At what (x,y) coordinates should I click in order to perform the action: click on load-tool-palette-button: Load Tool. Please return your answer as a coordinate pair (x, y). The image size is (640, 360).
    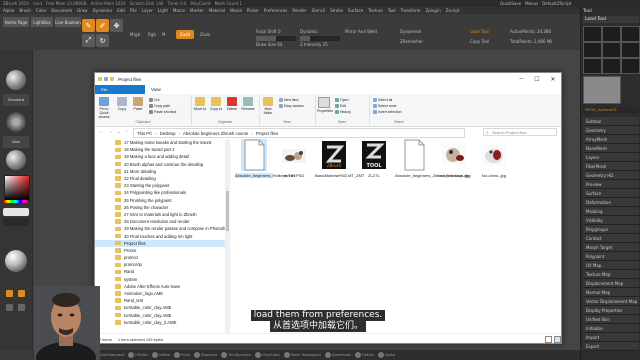
    Looking at the image, I should click on (611, 19).